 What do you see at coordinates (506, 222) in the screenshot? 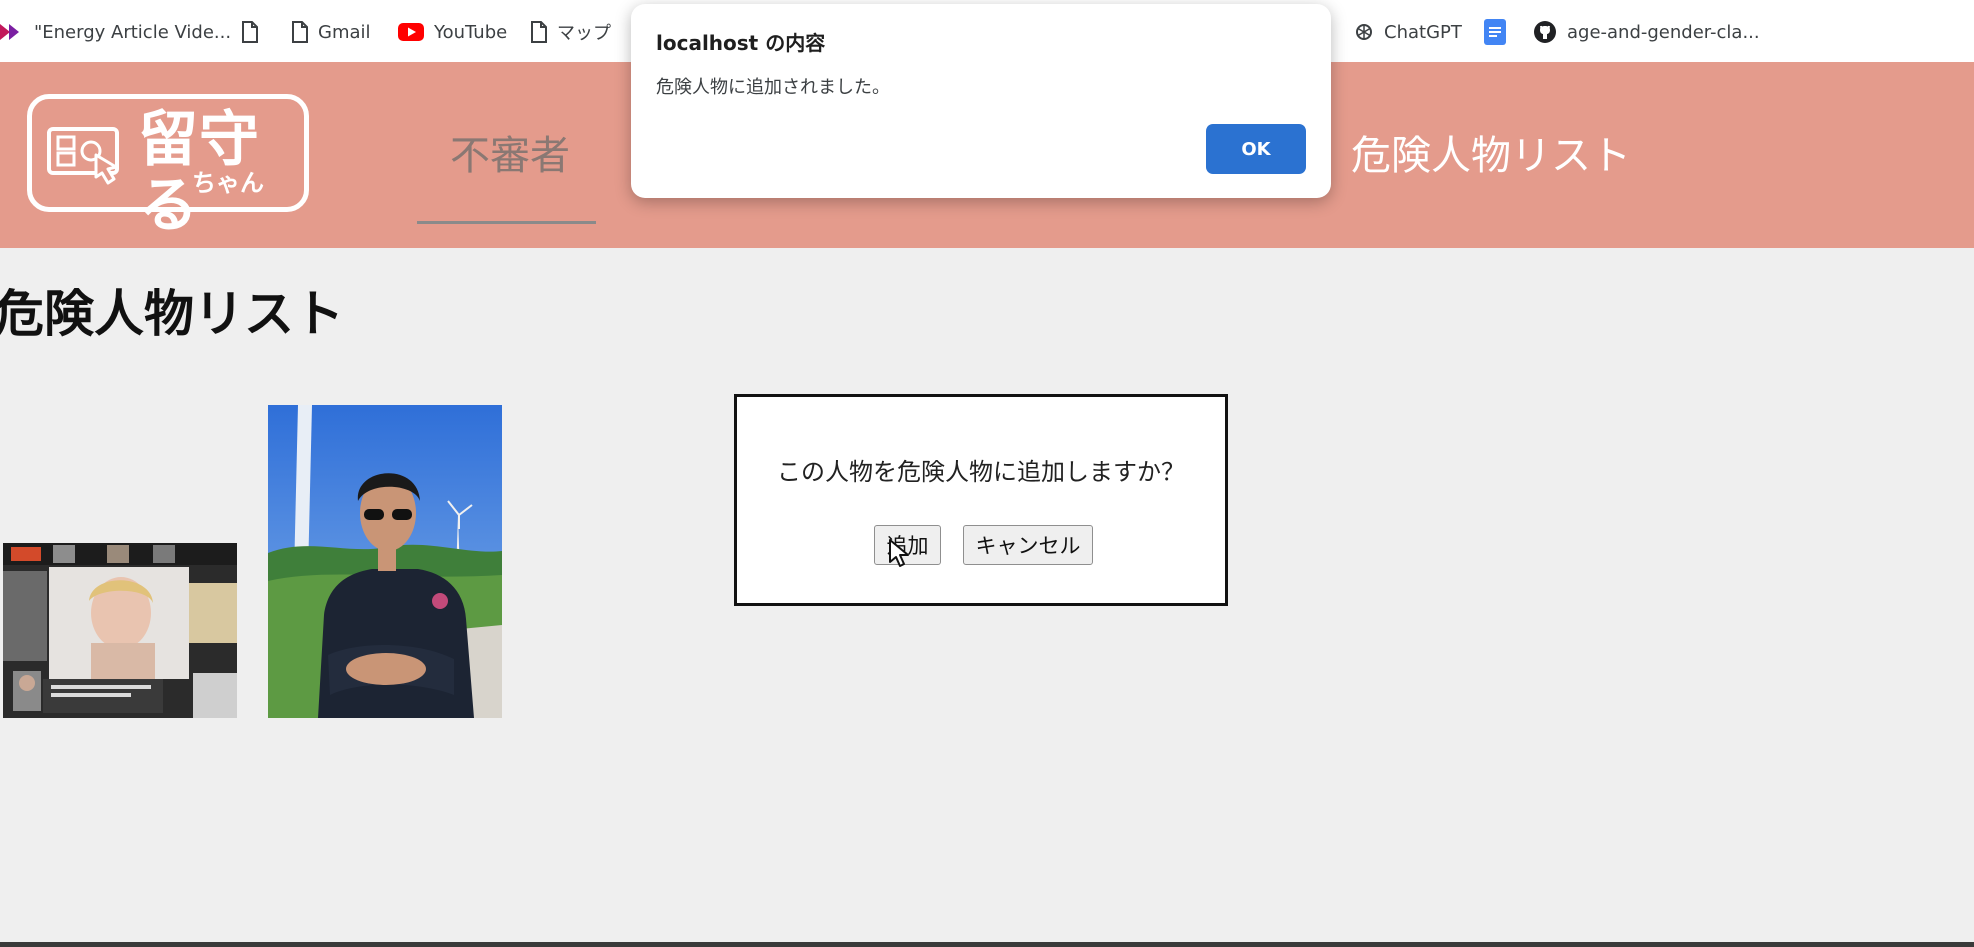
I see `nav-active-indicator` at bounding box center [506, 222].